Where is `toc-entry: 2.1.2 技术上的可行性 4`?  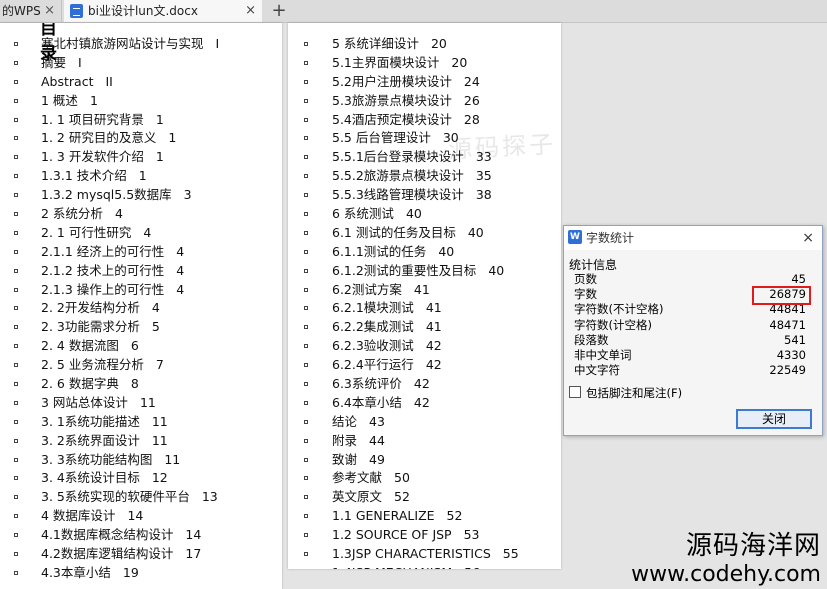 toc-entry: 2.1.2 技术上的可行性 4 is located at coordinates (109, 271).